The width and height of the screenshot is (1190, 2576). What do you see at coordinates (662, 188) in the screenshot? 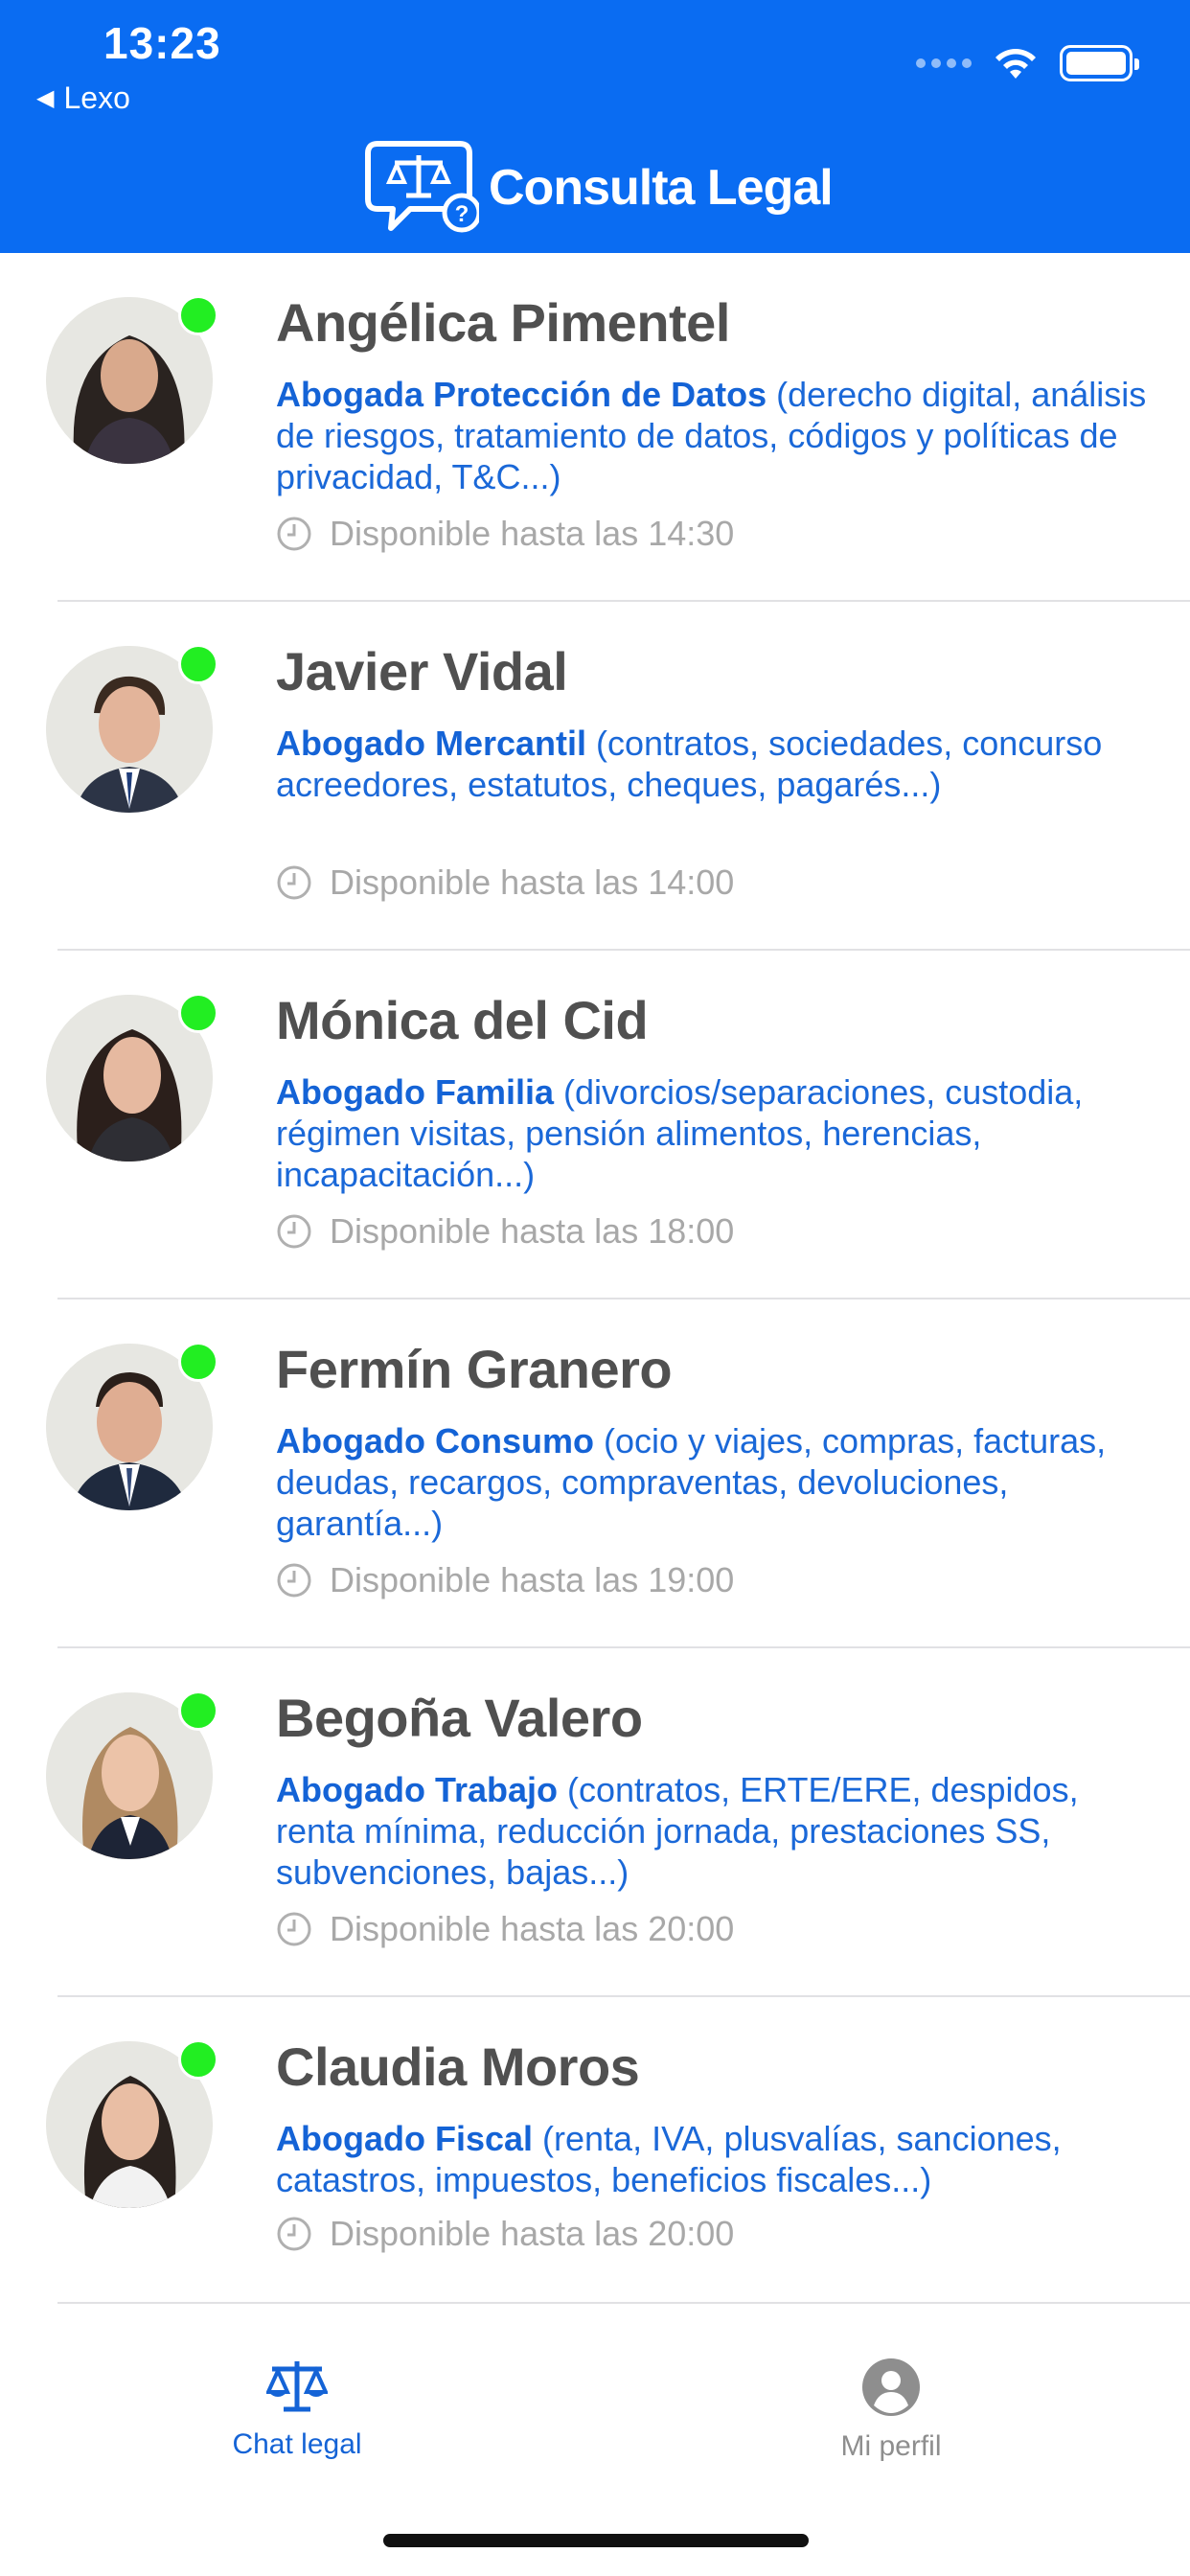
I see `app-title: Consulta Legal` at bounding box center [662, 188].